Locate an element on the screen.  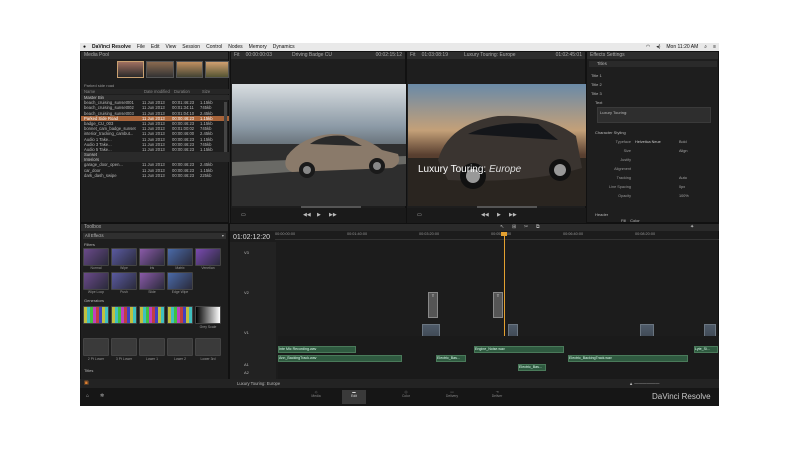
style-param: Alignment is located at coordinates (656, 169).